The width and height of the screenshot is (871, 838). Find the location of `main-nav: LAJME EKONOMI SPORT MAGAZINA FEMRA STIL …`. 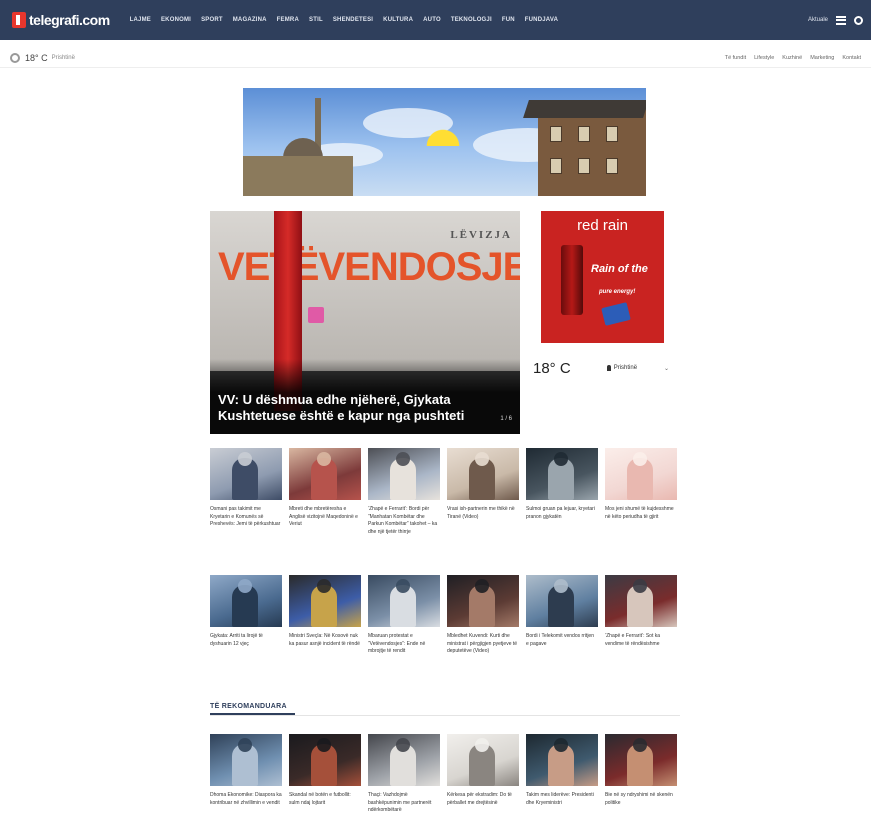

main-nav: LAJME EKONOMI SPORT MAGAZINA FEMRA STIL … is located at coordinates (344, 20).